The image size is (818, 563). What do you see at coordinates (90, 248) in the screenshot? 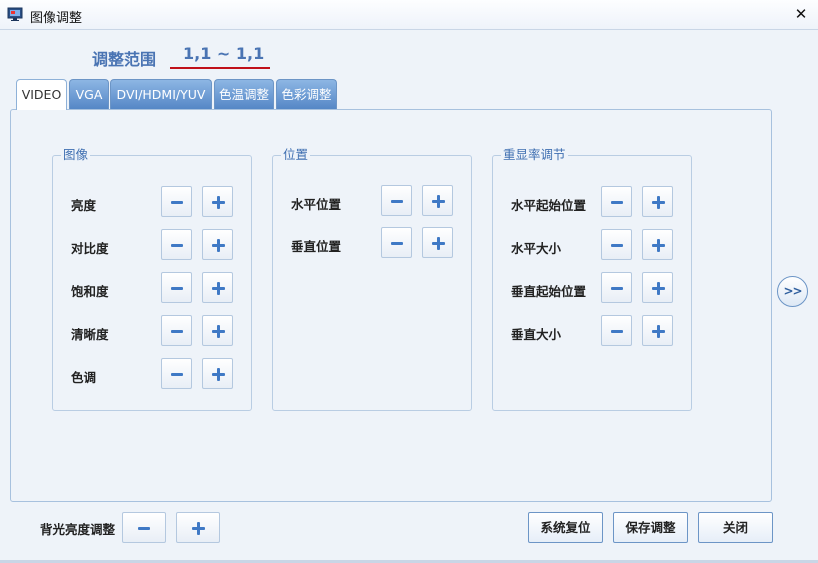
I see `contrast-label: 对比度` at bounding box center [90, 248].